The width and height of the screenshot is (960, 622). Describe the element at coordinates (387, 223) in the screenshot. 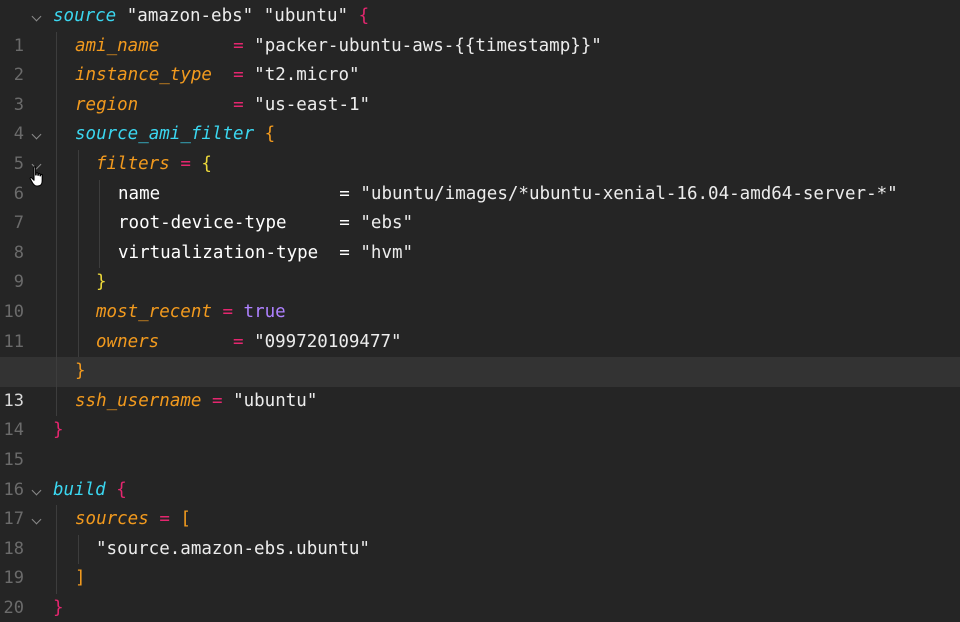

I see `string-literal: "ebs"` at that location.